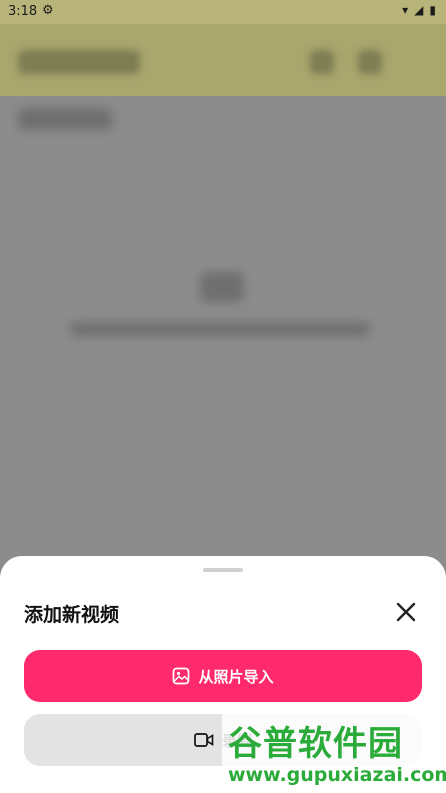 The width and height of the screenshot is (446, 793). What do you see at coordinates (223, 12) in the screenshot?
I see `status-bar: 3:18 ⚙ ▾ ◢ ▮` at bounding box center [223, 12].